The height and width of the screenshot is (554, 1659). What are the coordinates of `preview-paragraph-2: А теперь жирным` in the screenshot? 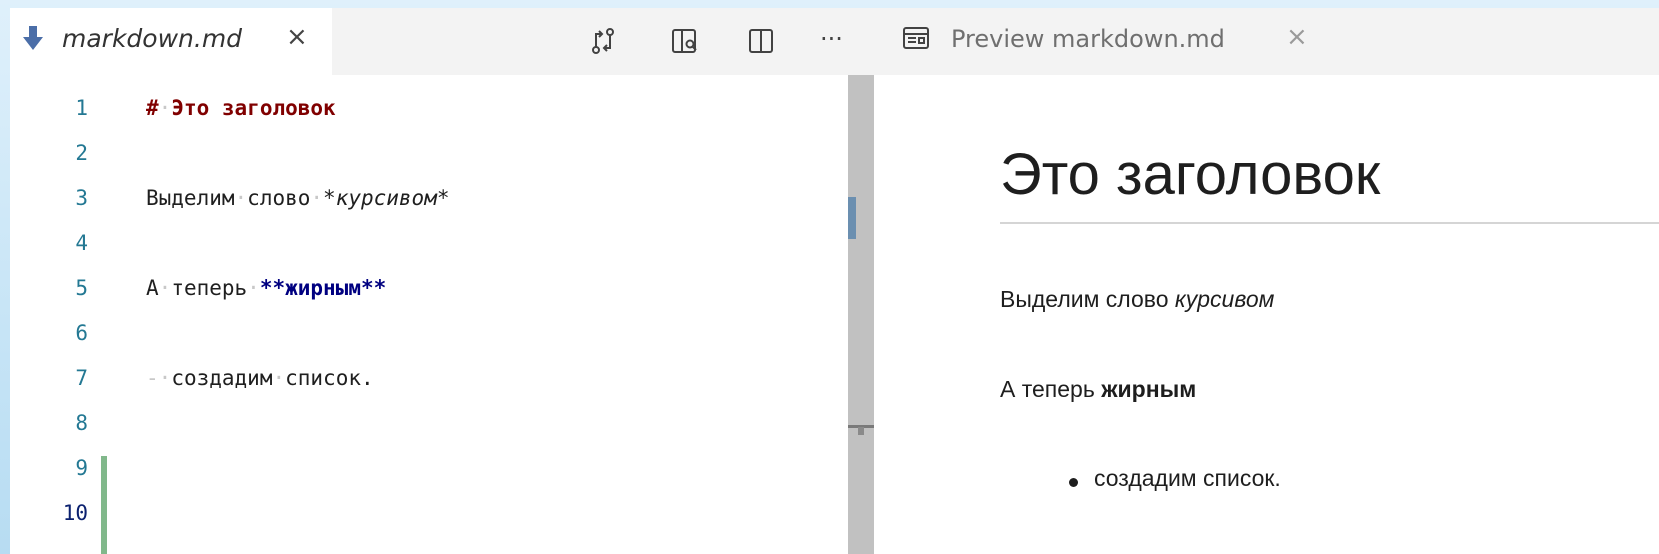 It's located at (1098, 389).